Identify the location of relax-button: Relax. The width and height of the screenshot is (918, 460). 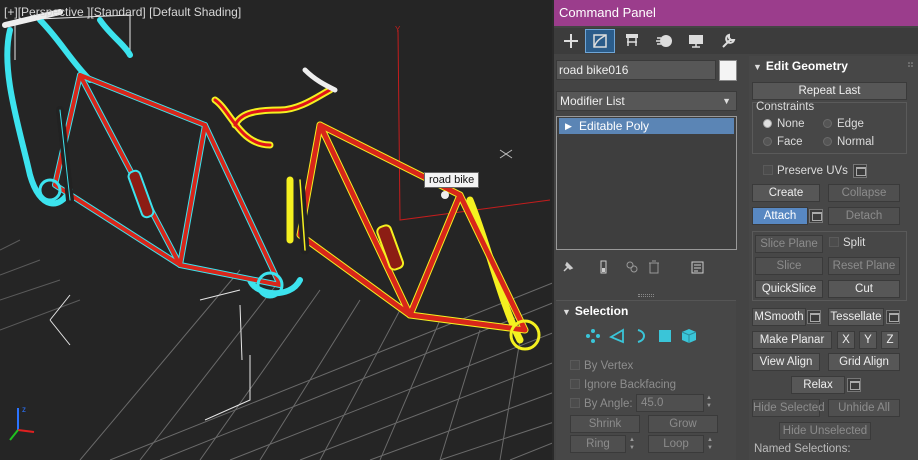
(818, 385).